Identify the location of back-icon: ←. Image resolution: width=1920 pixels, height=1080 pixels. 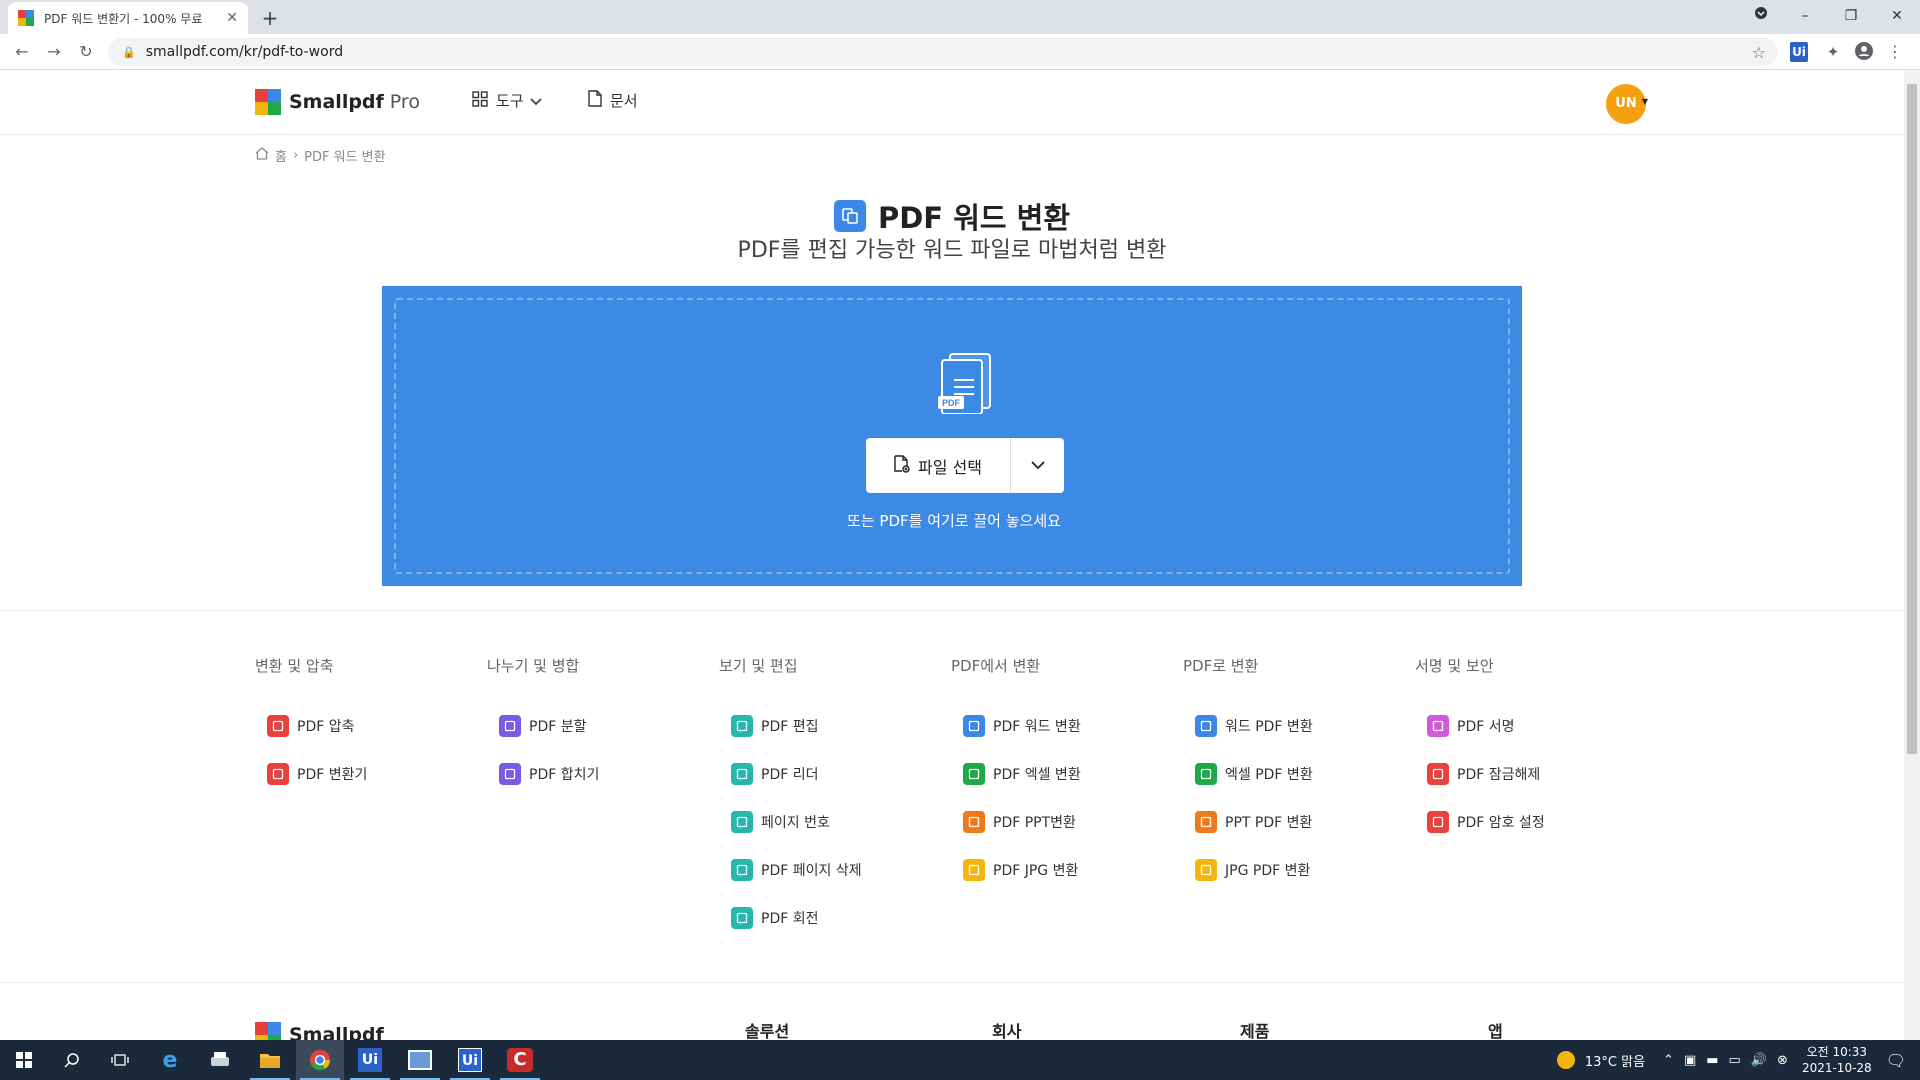
(22, 52).